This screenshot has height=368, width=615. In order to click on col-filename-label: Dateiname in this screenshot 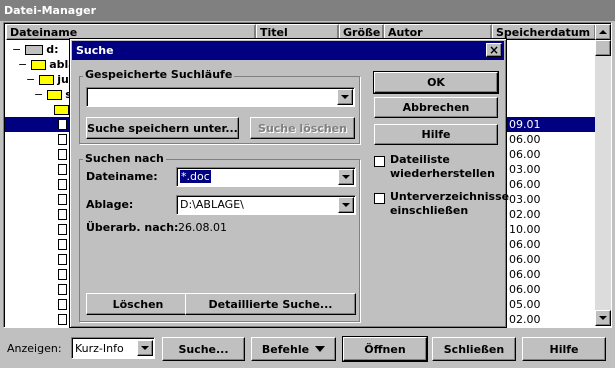, I will do `click(44, 32)`.